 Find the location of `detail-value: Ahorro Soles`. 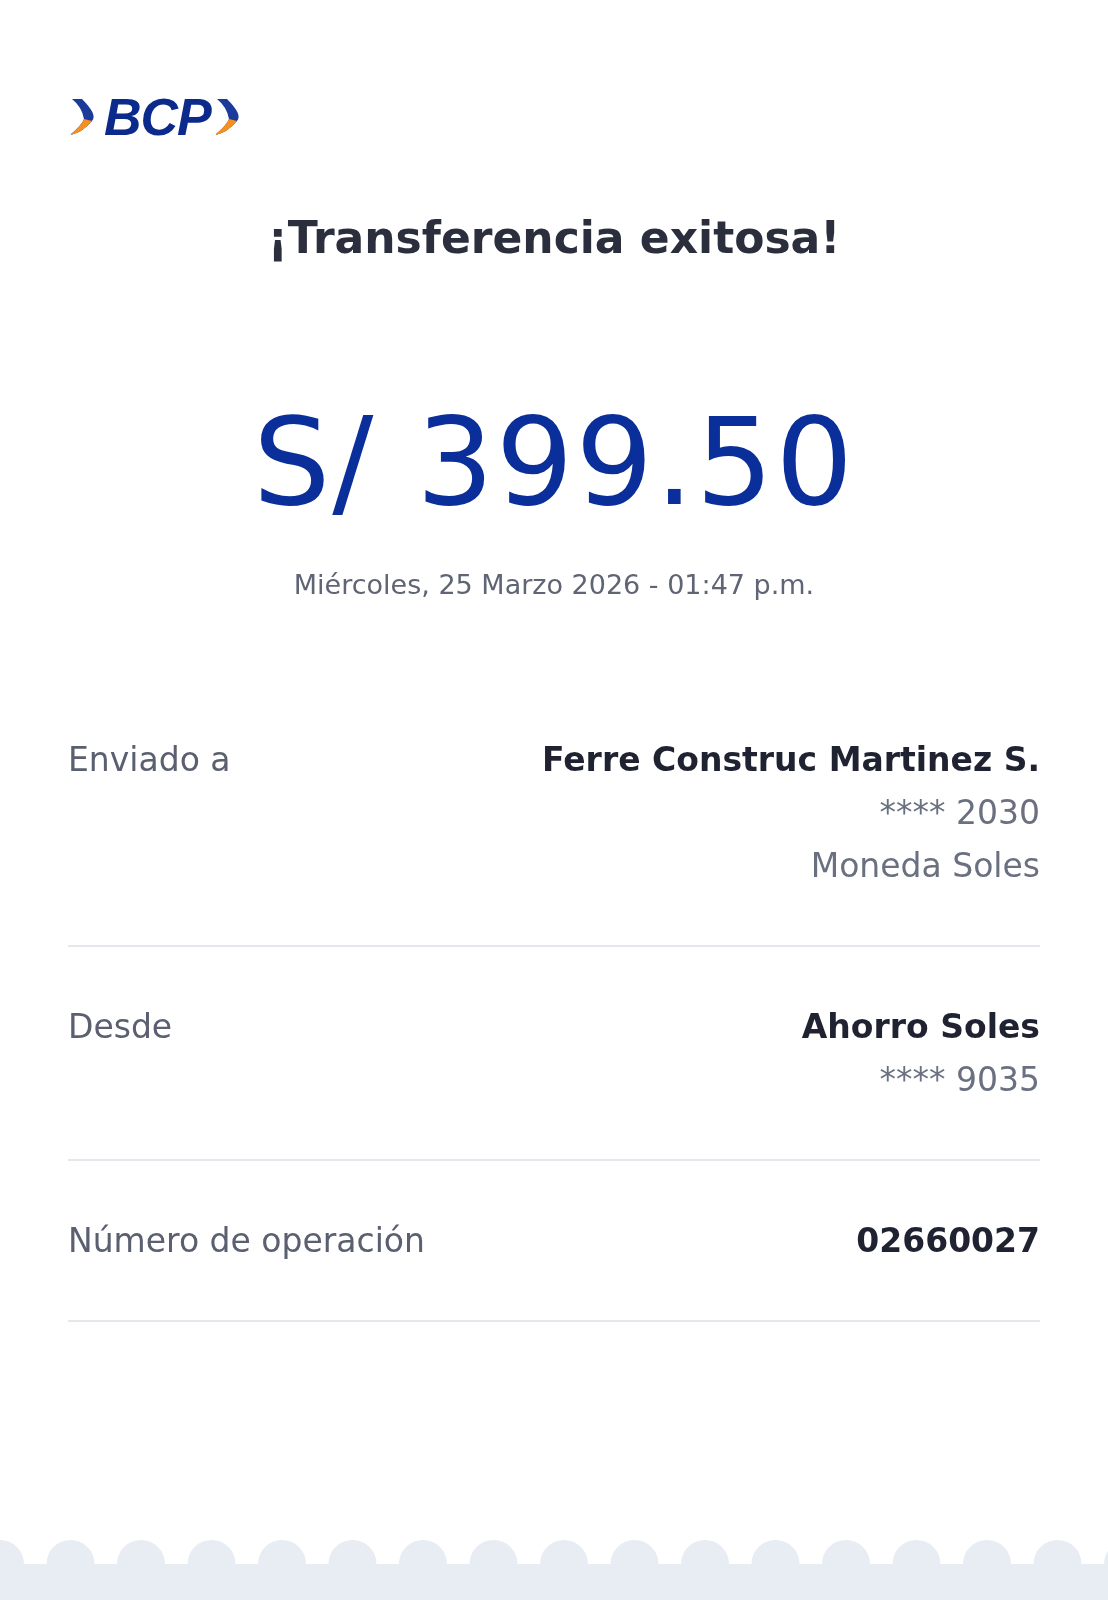

detail-value: Ahorro Soles is located at coordinates (920, 1026).